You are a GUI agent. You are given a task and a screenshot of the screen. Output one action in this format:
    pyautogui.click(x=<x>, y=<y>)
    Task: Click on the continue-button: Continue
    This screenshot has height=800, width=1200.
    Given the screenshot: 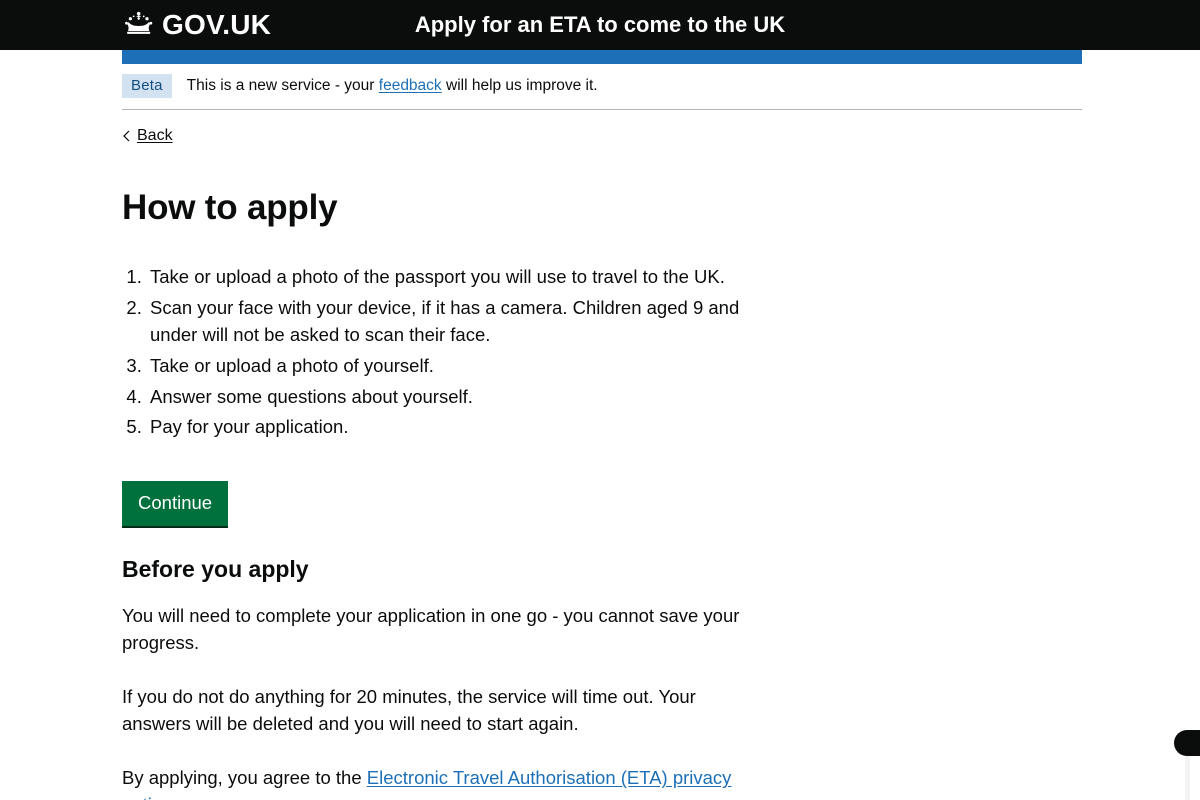 What is the action you would take?
    pyautogui.click(x=175, y=503)
    